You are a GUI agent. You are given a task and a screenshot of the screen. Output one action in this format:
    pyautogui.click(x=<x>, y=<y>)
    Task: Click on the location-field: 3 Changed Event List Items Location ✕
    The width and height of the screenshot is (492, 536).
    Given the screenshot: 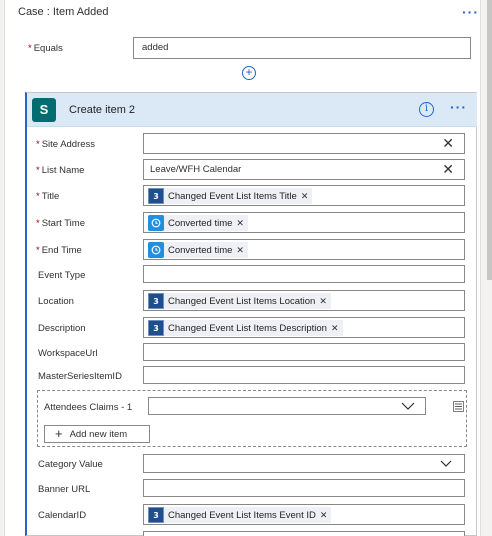 What is the action you would take?
    pyautogui.click(x=304, y=300)
    